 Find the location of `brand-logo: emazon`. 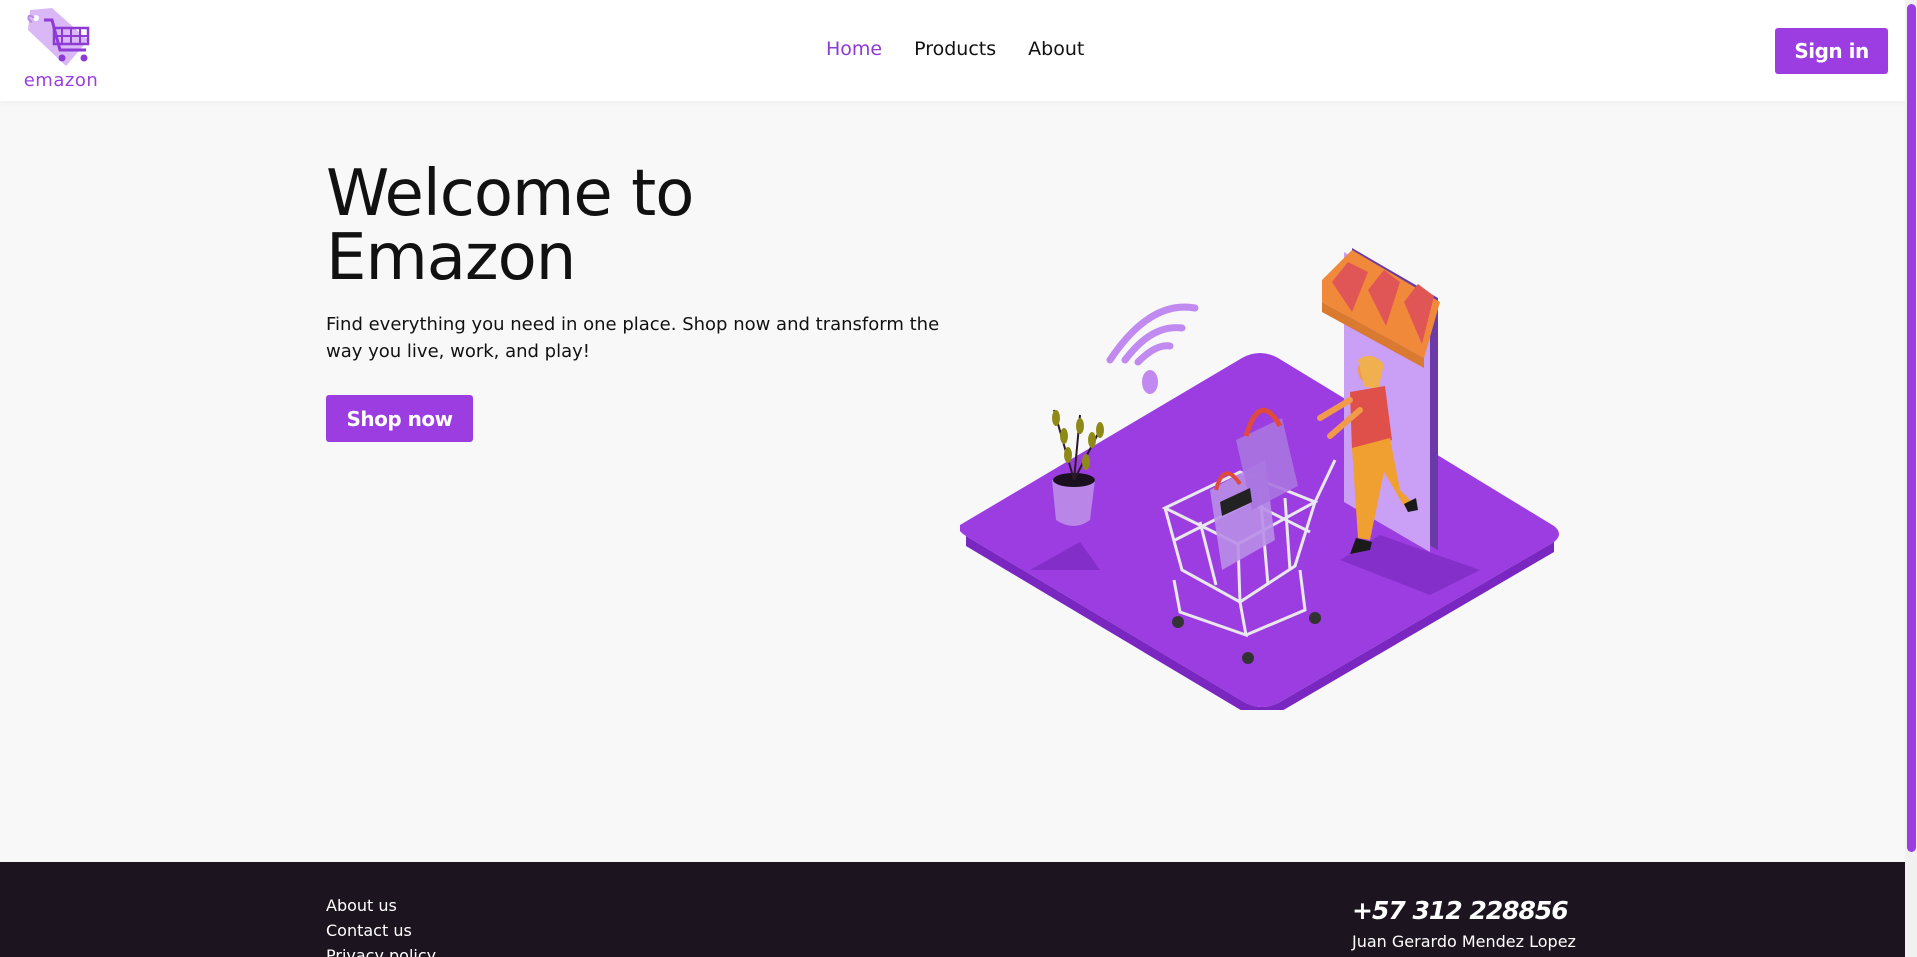

brand-logo: emazon is located at coordinates (61, 49).